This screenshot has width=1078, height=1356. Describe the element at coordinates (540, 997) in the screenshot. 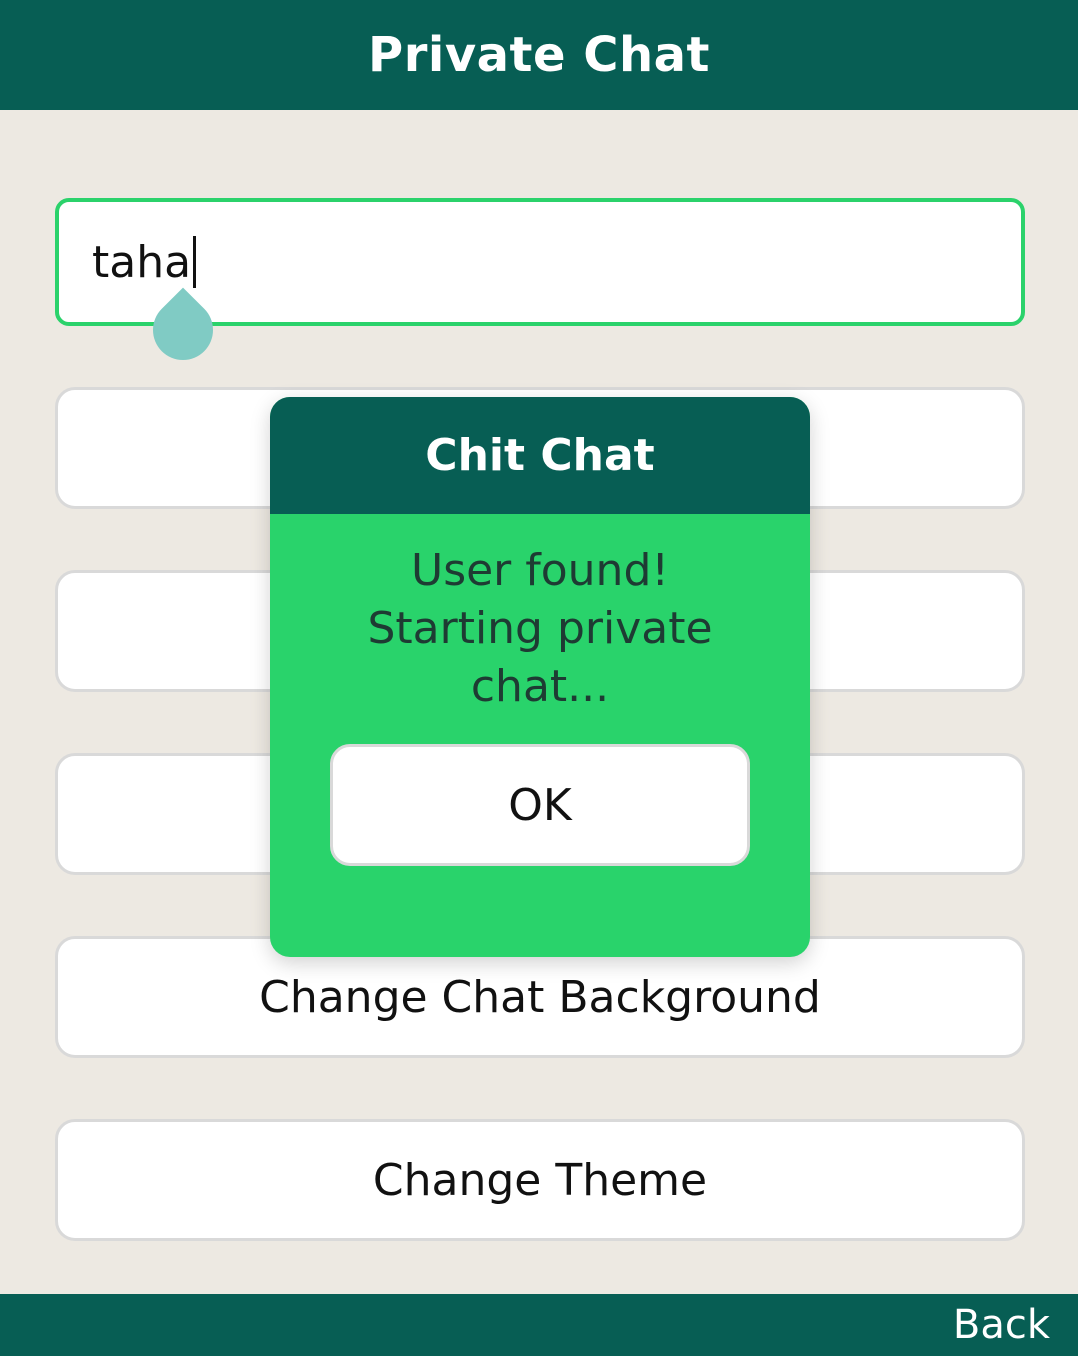

I see `change-chat-background-label: Change Chat Background` at that location.